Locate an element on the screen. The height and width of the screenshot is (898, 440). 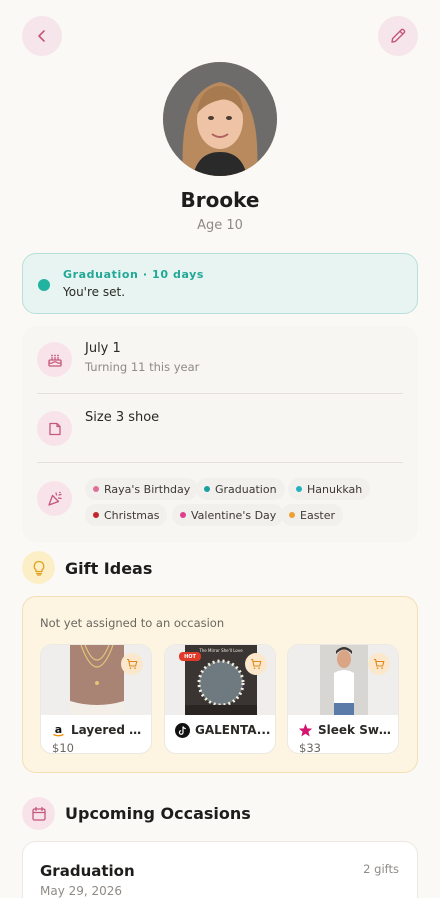
occasion-chip: Graduation is located at coordinates (240, 489).